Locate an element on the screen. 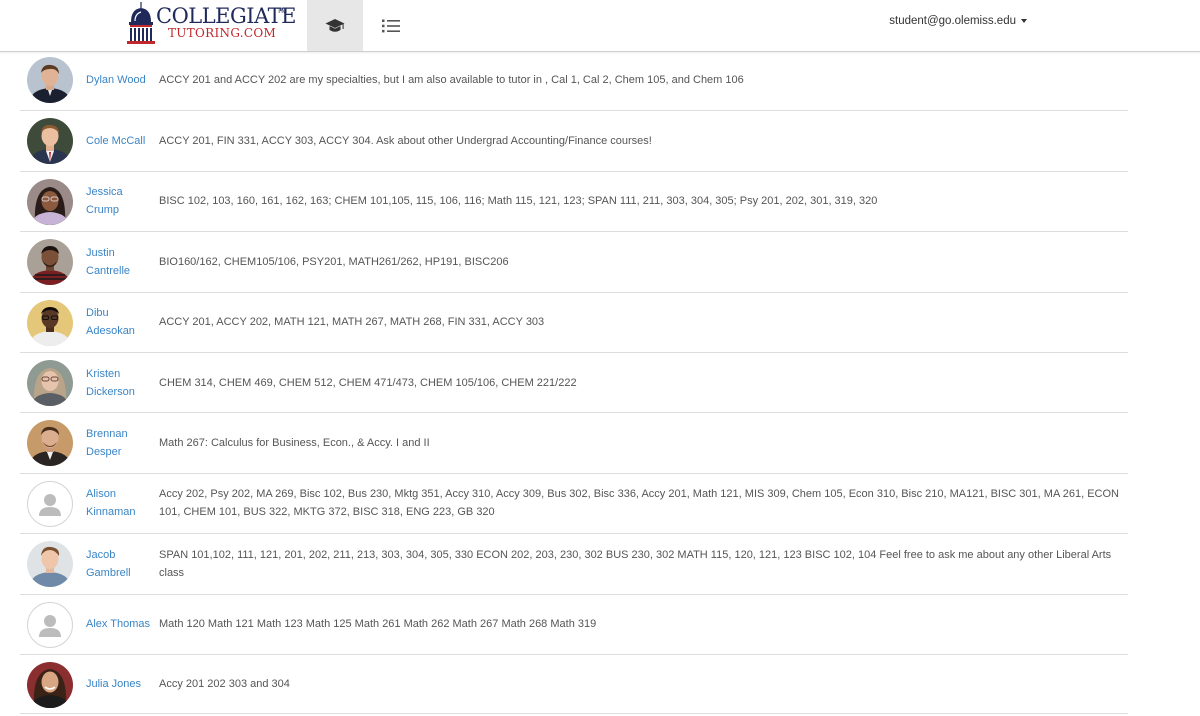  caret-down-icon is located at coordinates (1024, 20).